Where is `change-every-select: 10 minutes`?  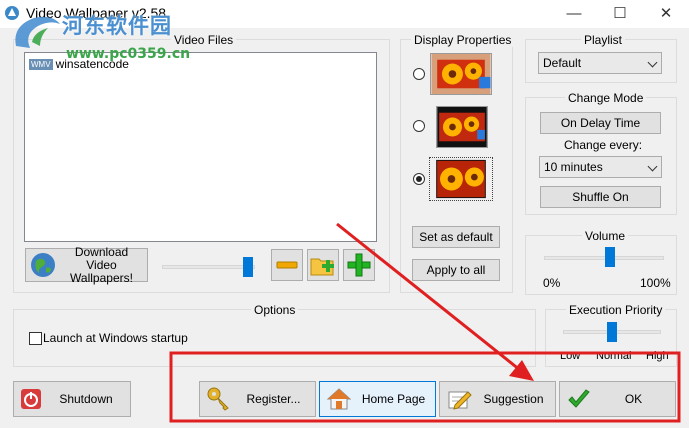 change-every-select: 10 minutes is located at coordinates (600, 167).